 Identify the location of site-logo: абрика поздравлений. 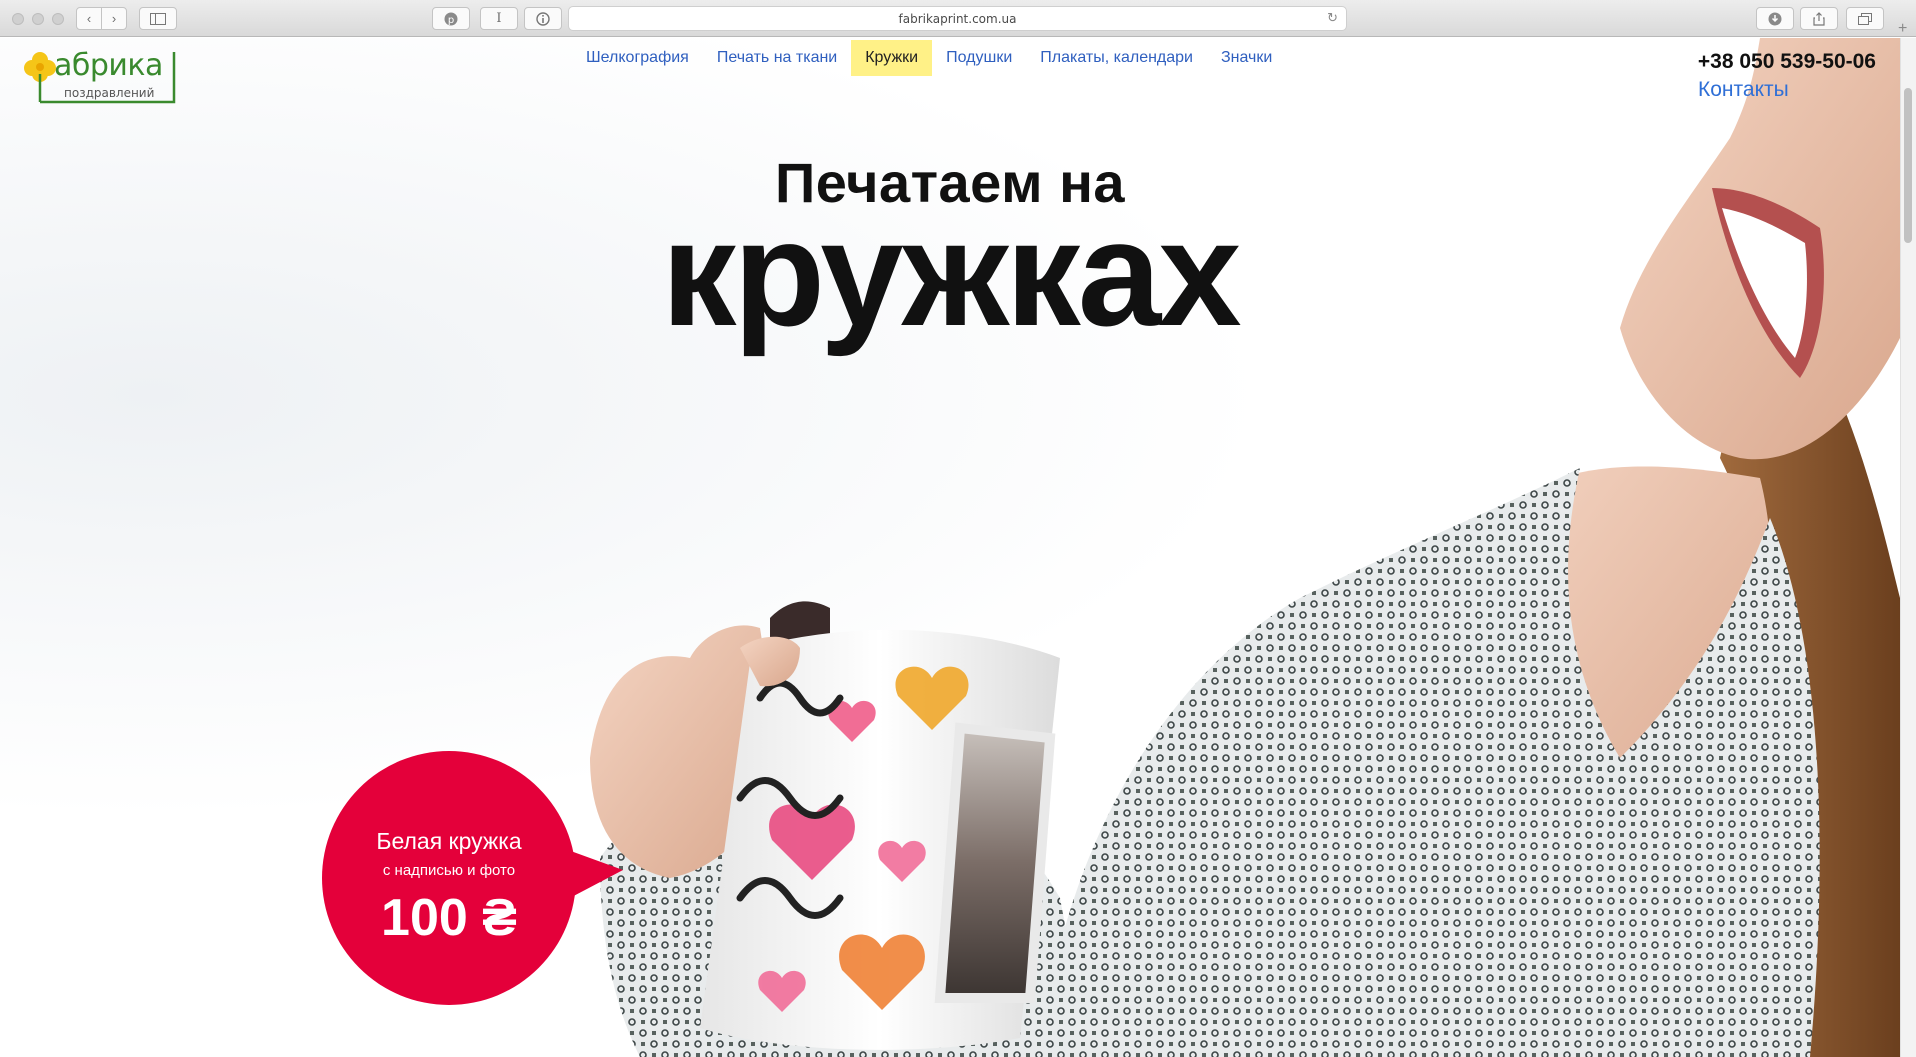
(102, 74).